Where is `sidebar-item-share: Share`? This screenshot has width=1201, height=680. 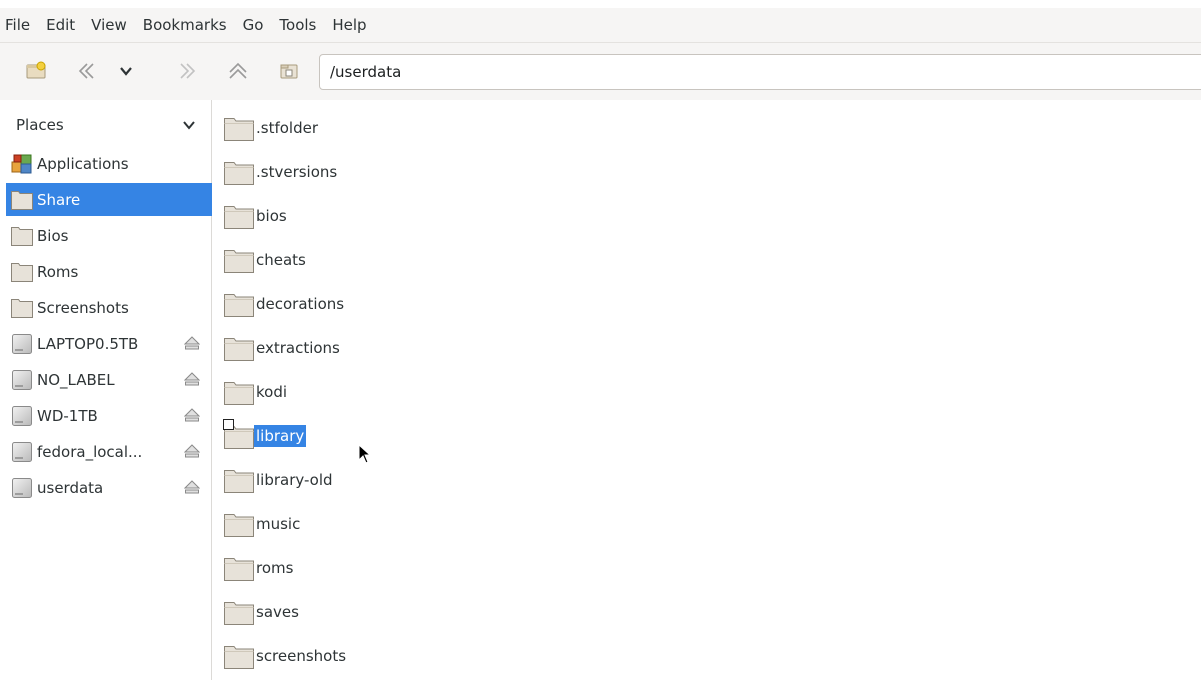 sidebar-item-share: Share is located at coordinates (109, 199).